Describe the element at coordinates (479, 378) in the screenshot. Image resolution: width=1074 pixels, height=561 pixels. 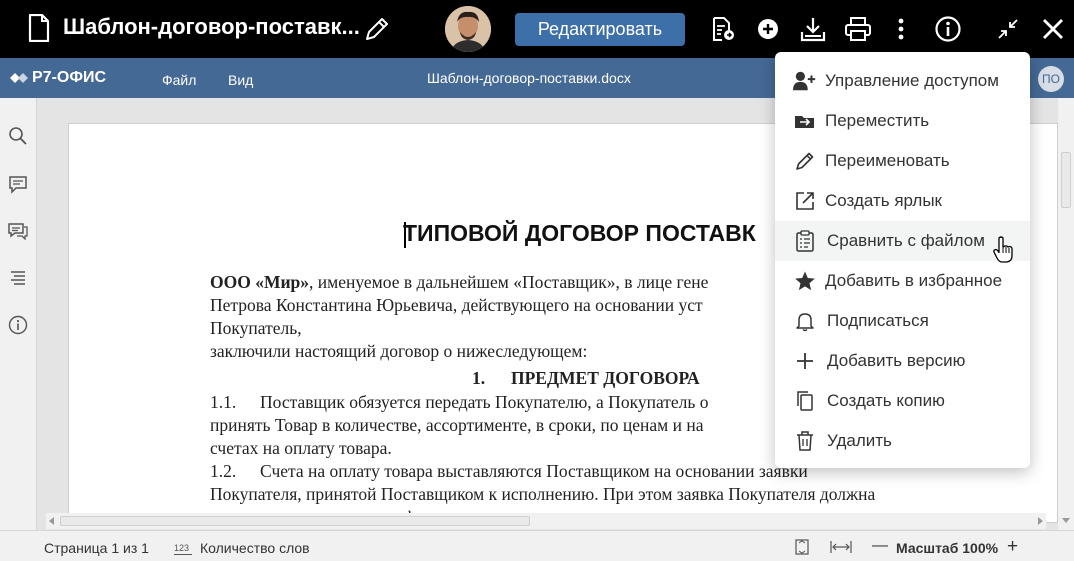
I see `section-number: 1.` at that location.